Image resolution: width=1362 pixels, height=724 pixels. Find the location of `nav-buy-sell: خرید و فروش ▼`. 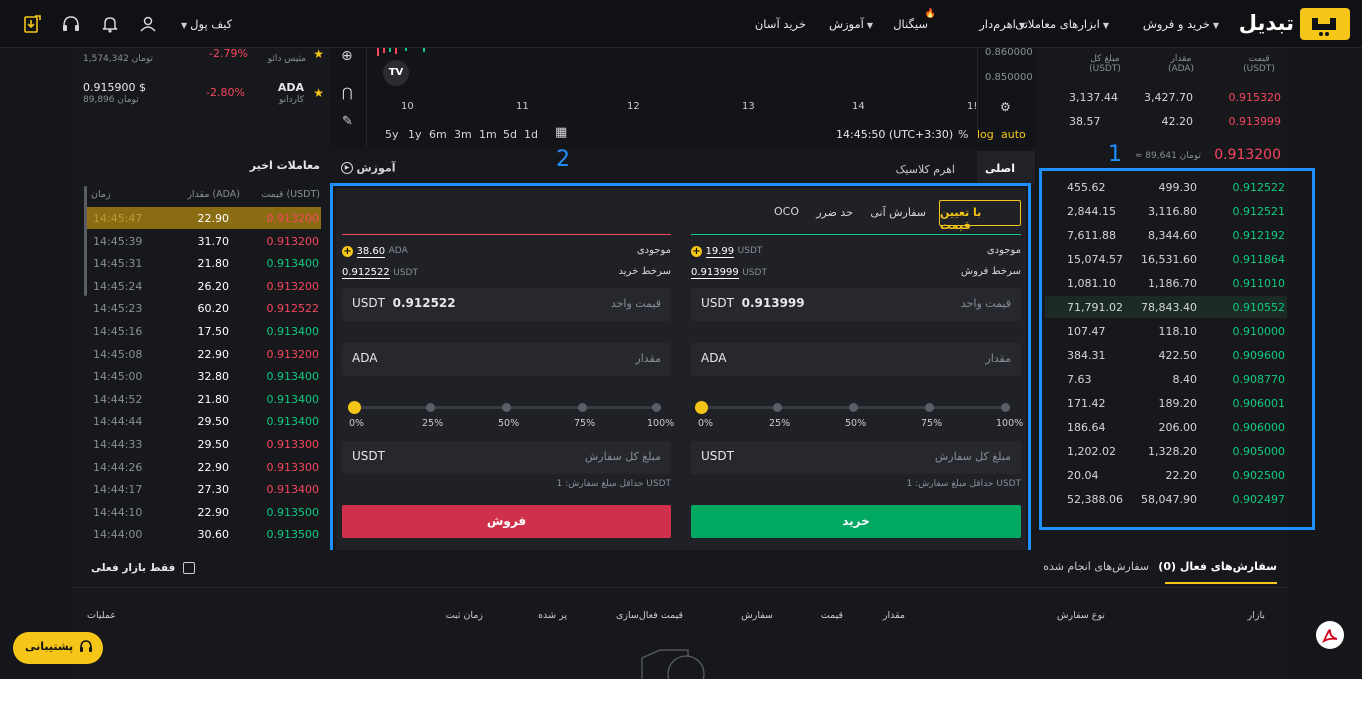

nav-buy-sell: خرید و فروش ▼ is located at coordinates (1182, 24).